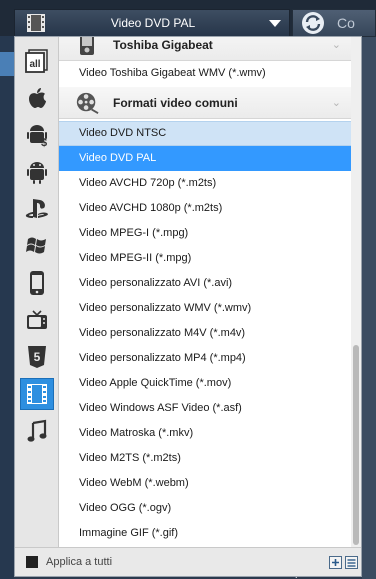 The image size is (376, 579). I want to click on remove-preset-icon, so click(351, 562).